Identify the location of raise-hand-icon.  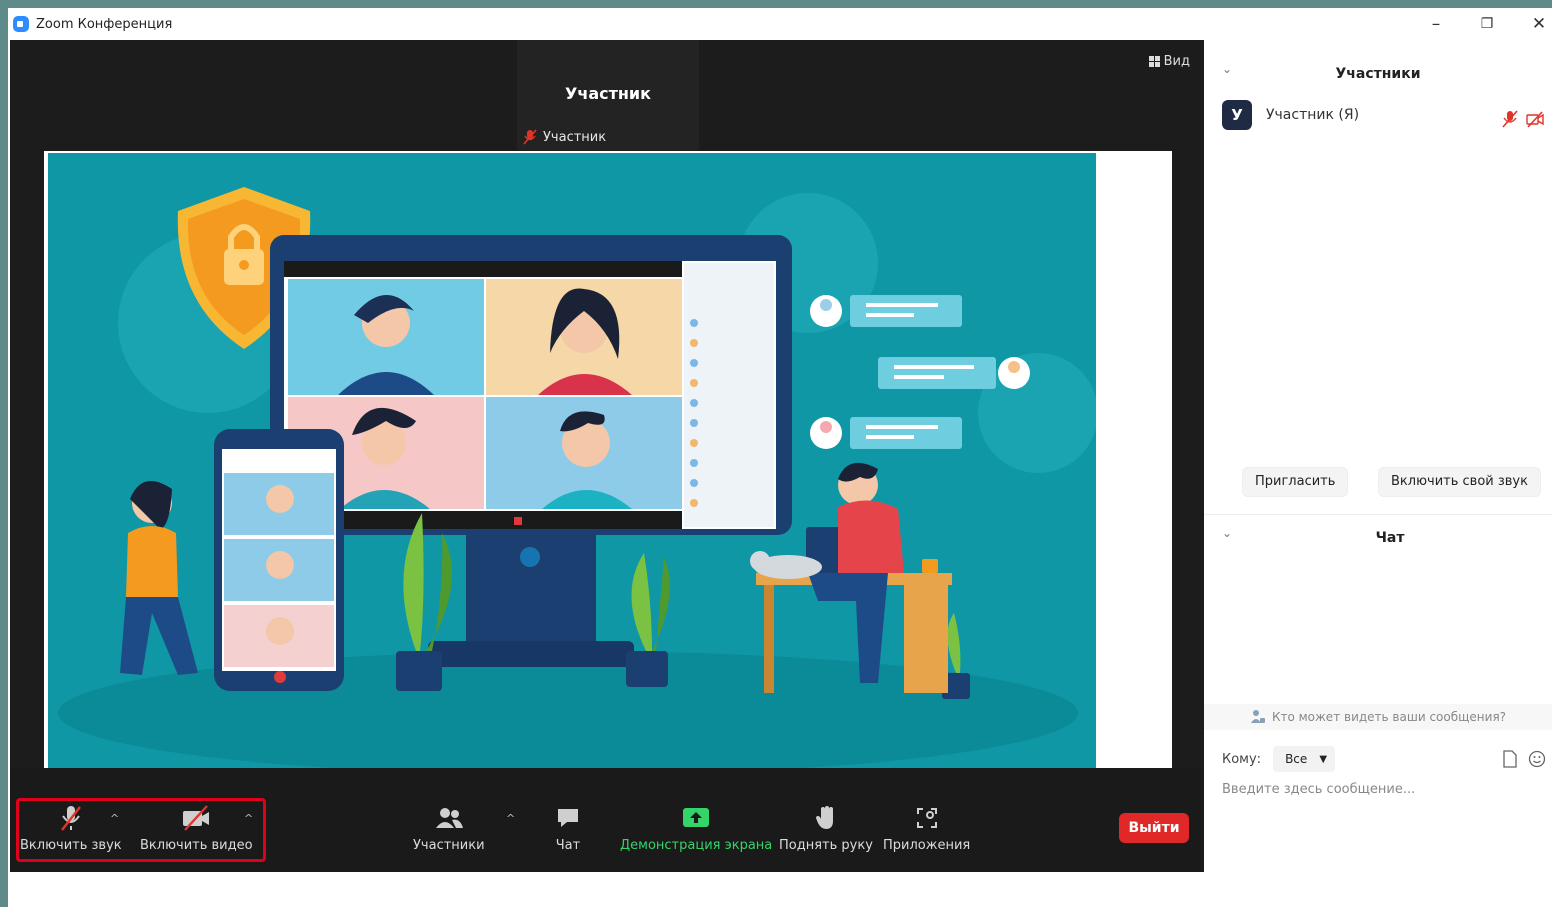
(826, 818).